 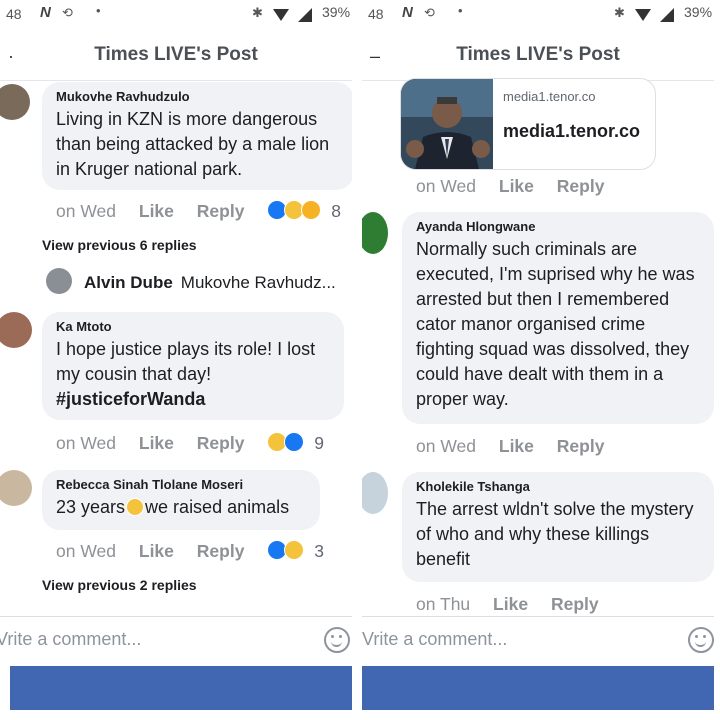 What do you see at coordinates (198, 96) in the screenshot?
I see `comment-author: Mukovhe Ravhudzulo` at bounding box center [198, 96].